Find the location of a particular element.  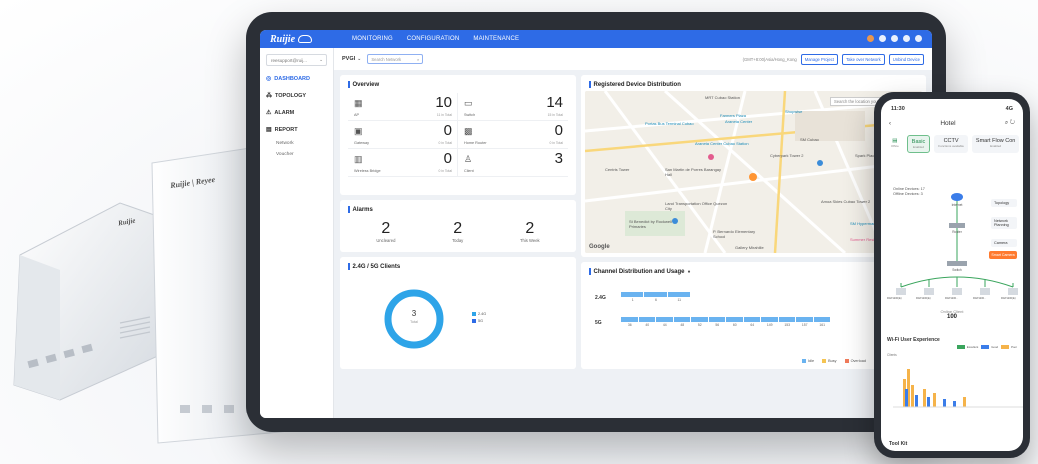

channel-label: 56 is located at coordinates (717, 325).